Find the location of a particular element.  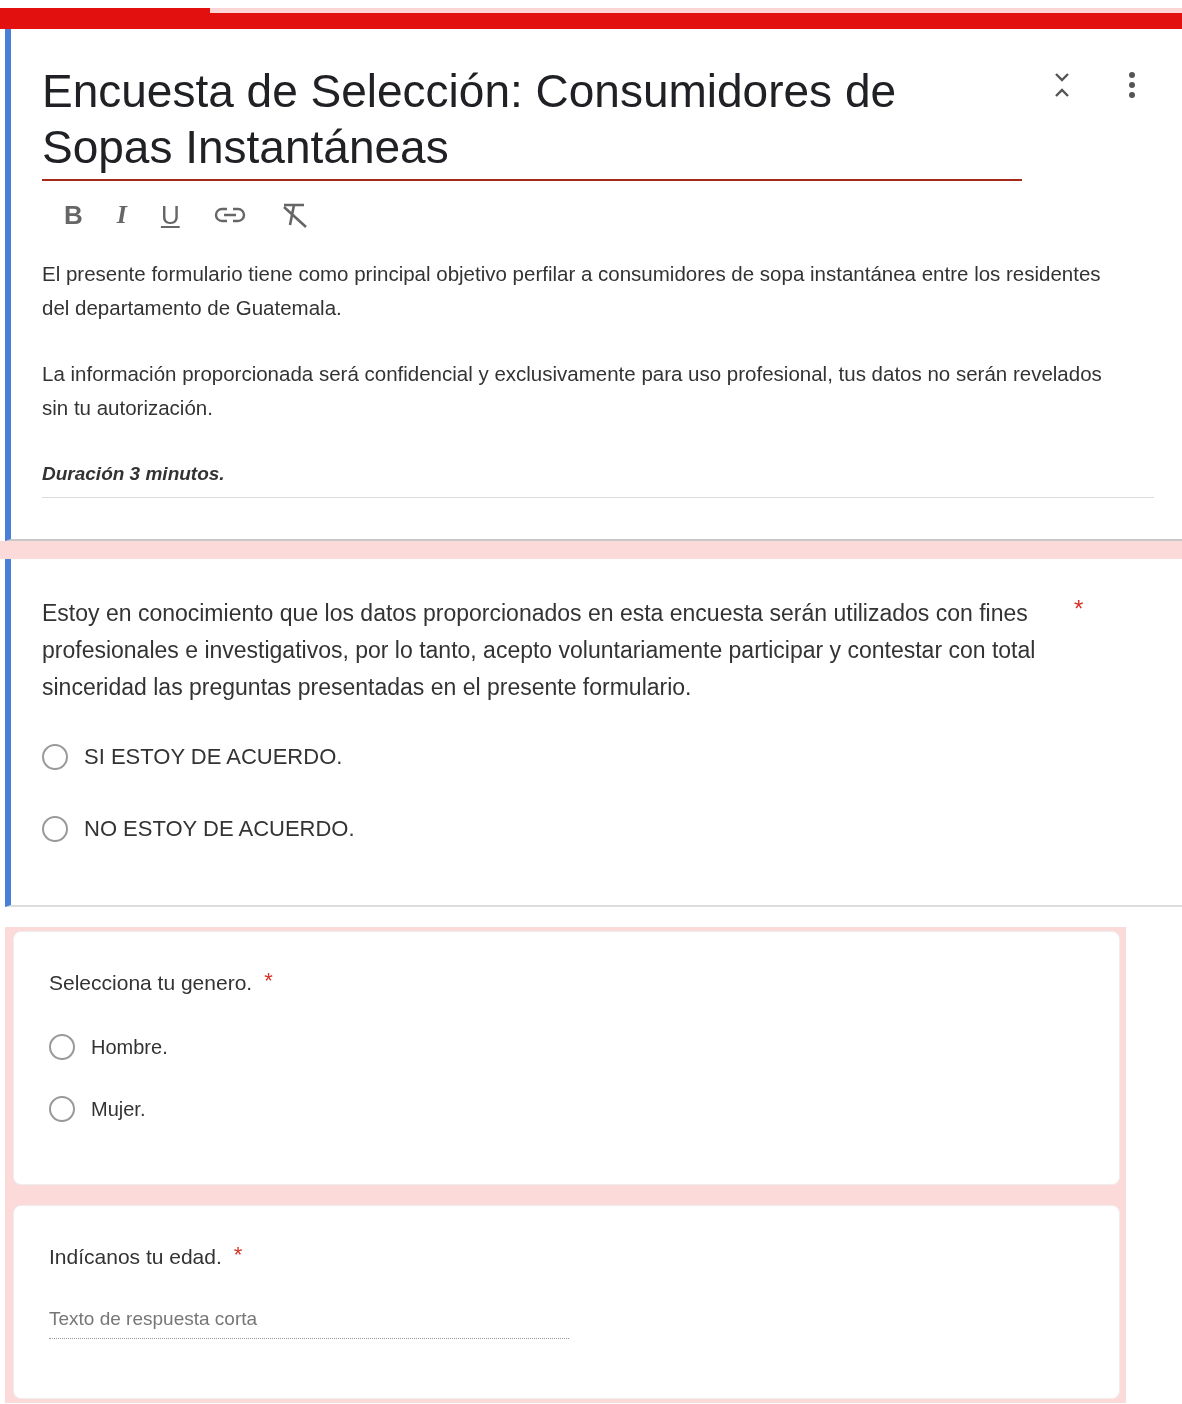

italic-button: I is located at coordinates (121, 215).